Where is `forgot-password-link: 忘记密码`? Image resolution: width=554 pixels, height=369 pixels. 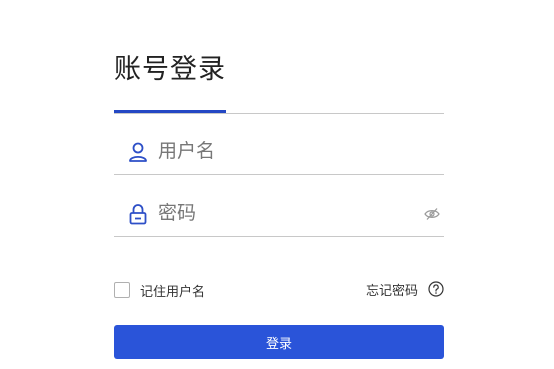
forgot-password-link: 忘记密码 is located at coordinates (392, 289).